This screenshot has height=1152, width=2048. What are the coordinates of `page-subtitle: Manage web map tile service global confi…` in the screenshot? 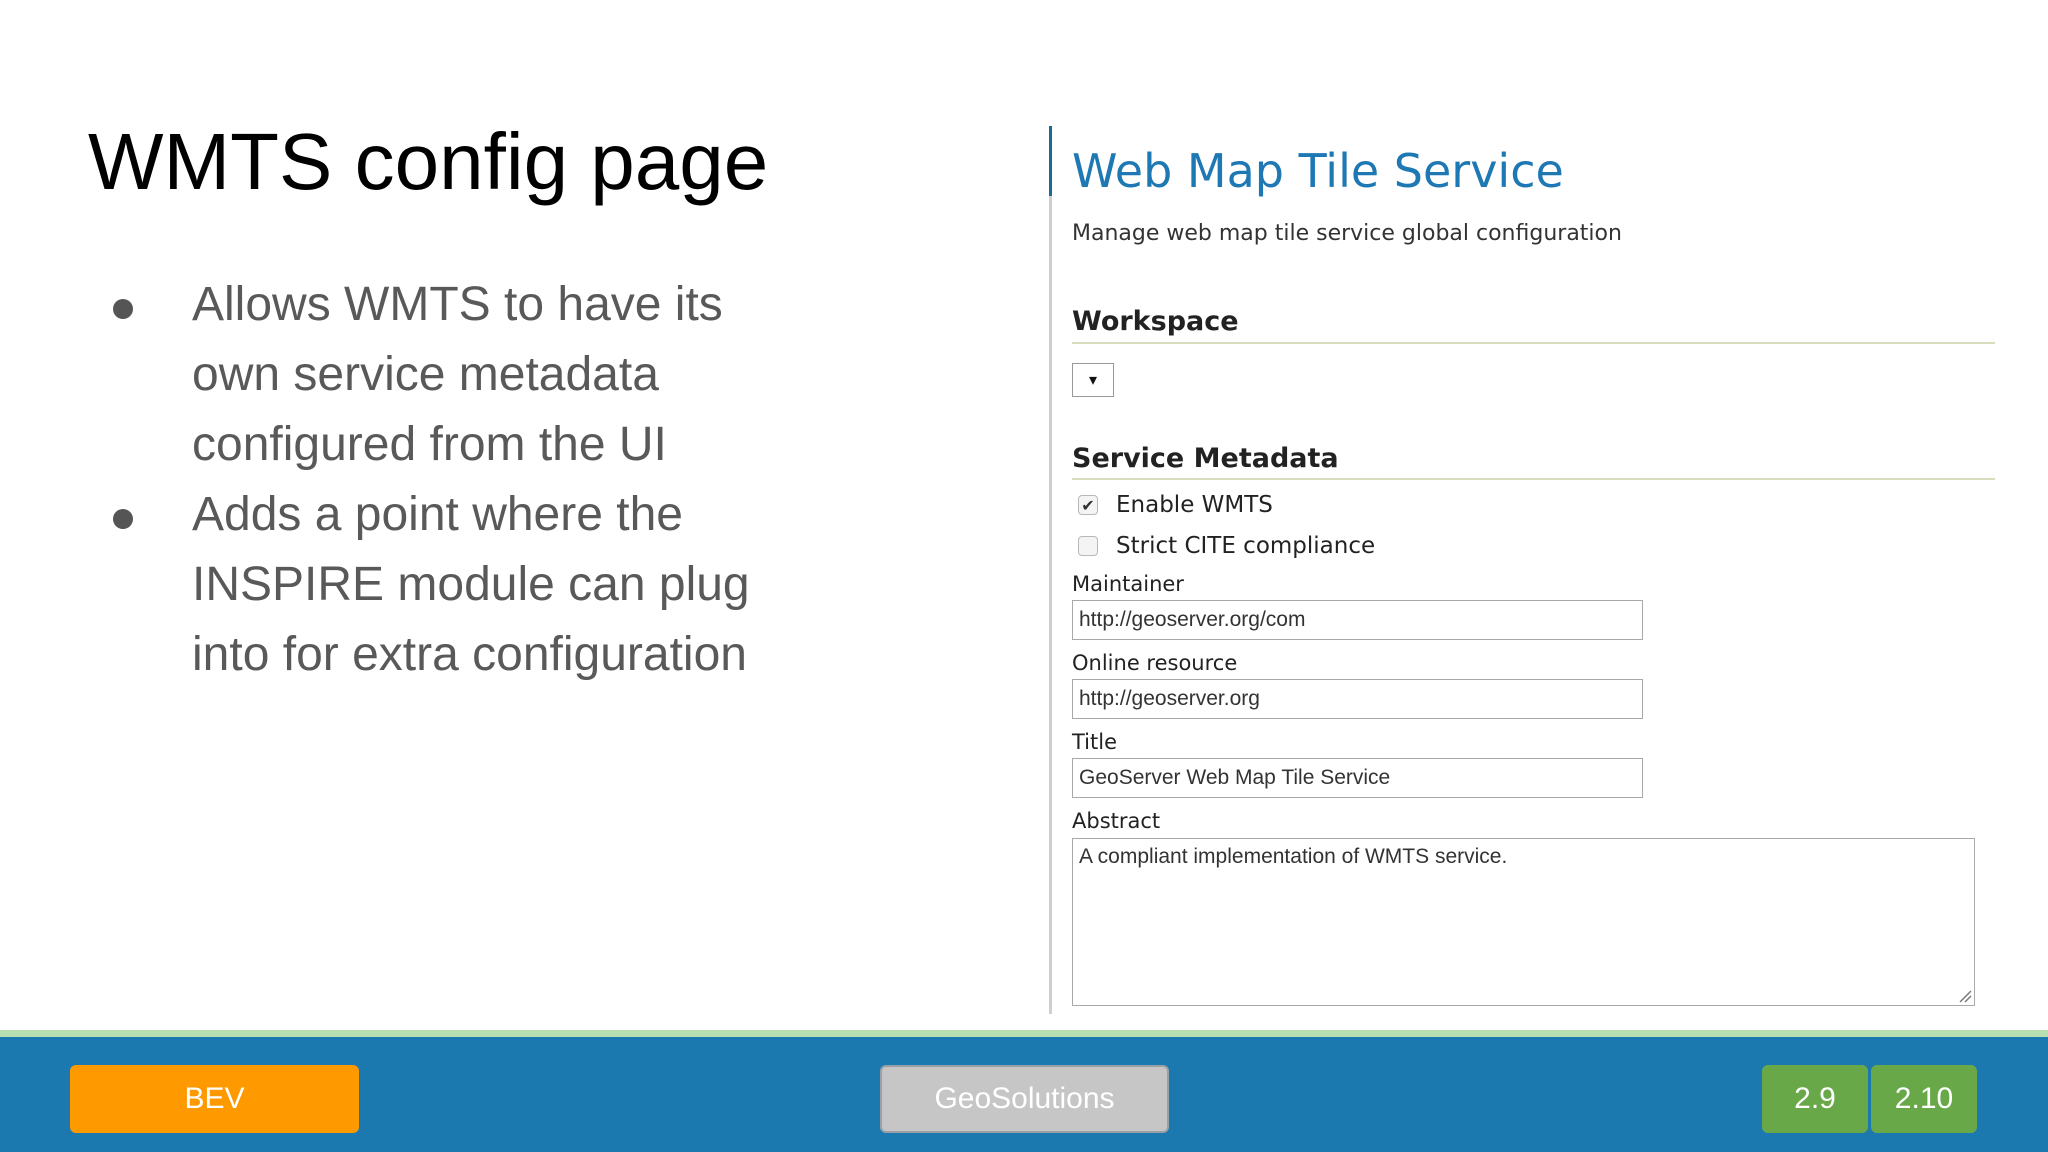 It's located at (1347, 233).